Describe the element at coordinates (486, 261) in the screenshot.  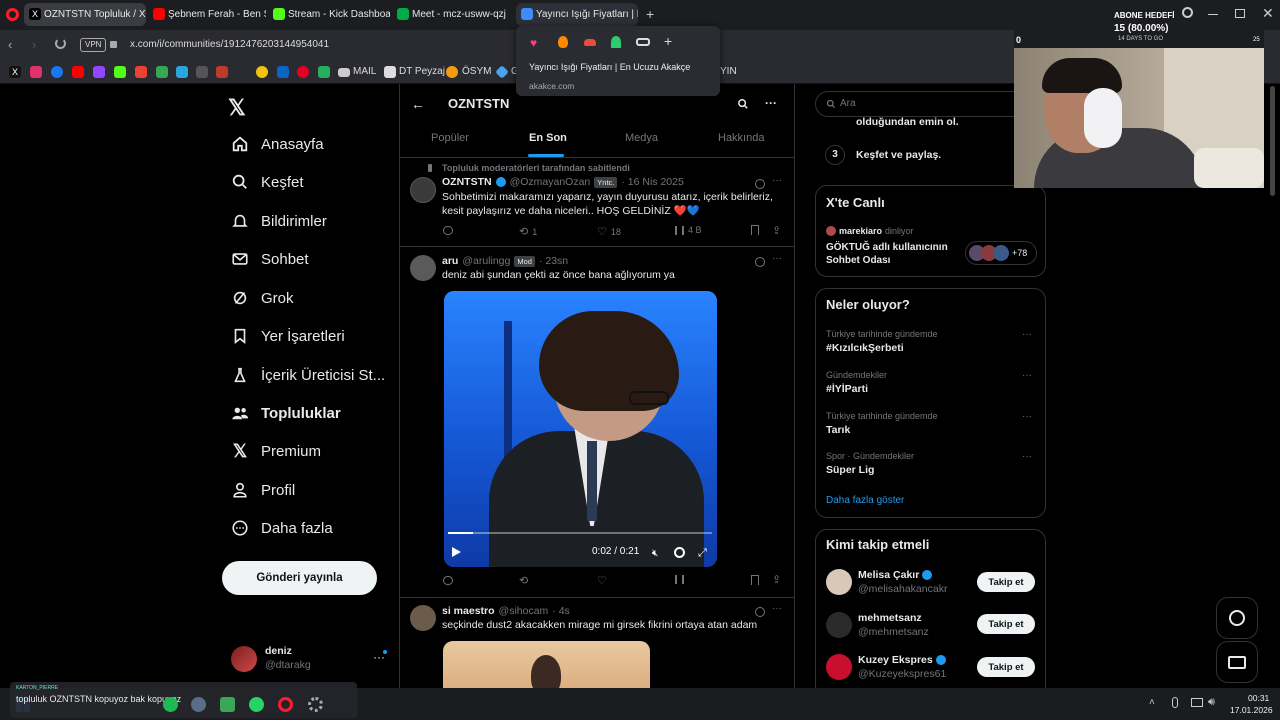
I see `author-handle: @arulingg` at that location.